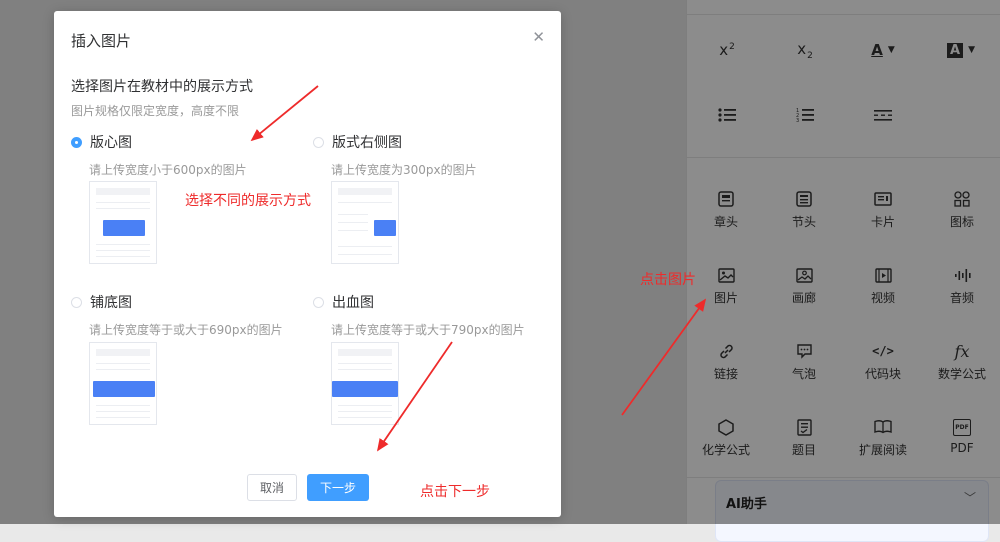  Describe the element at coordinates (284, 113) in the screenshot. I see `arrow-to-option` at that location.